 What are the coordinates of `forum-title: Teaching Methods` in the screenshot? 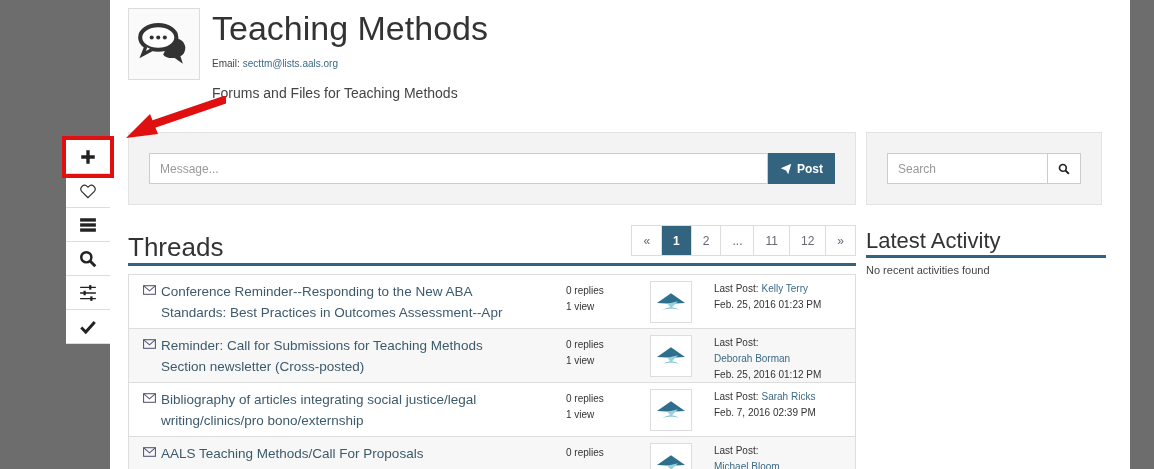 It's located at (350, 28).